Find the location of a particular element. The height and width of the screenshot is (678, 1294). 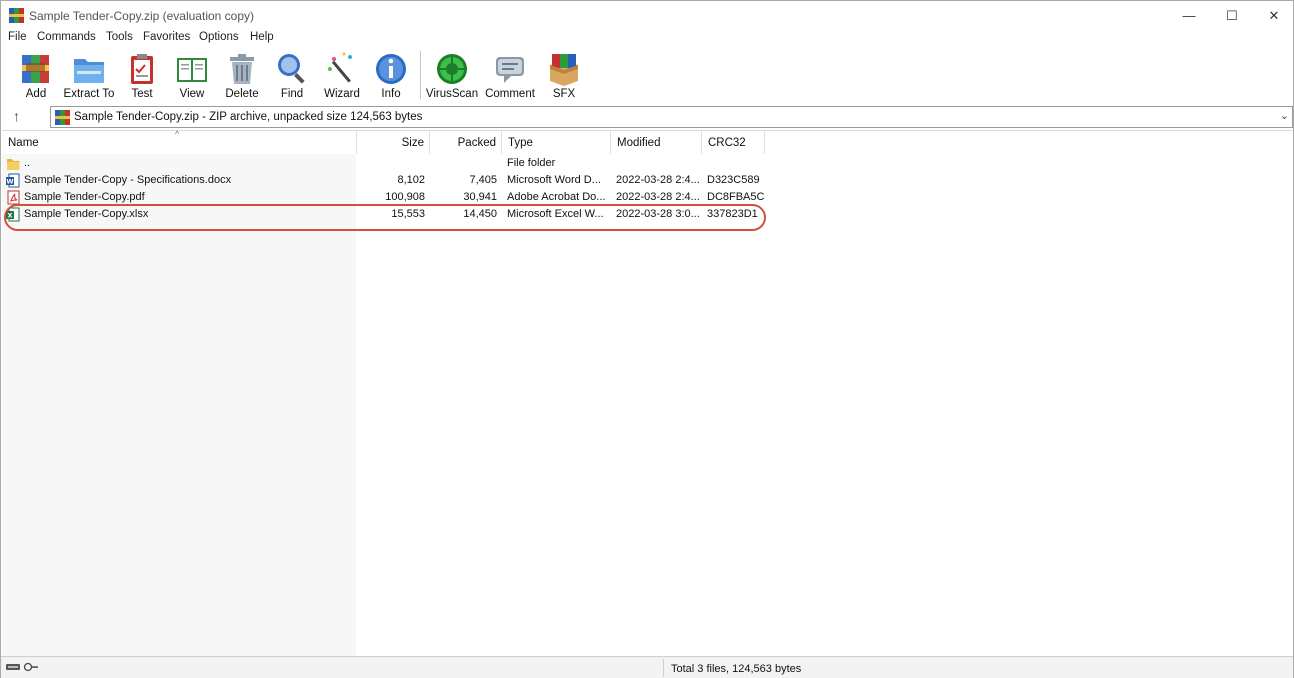

file-size: 8,102 is located at coordinates (411, 180).